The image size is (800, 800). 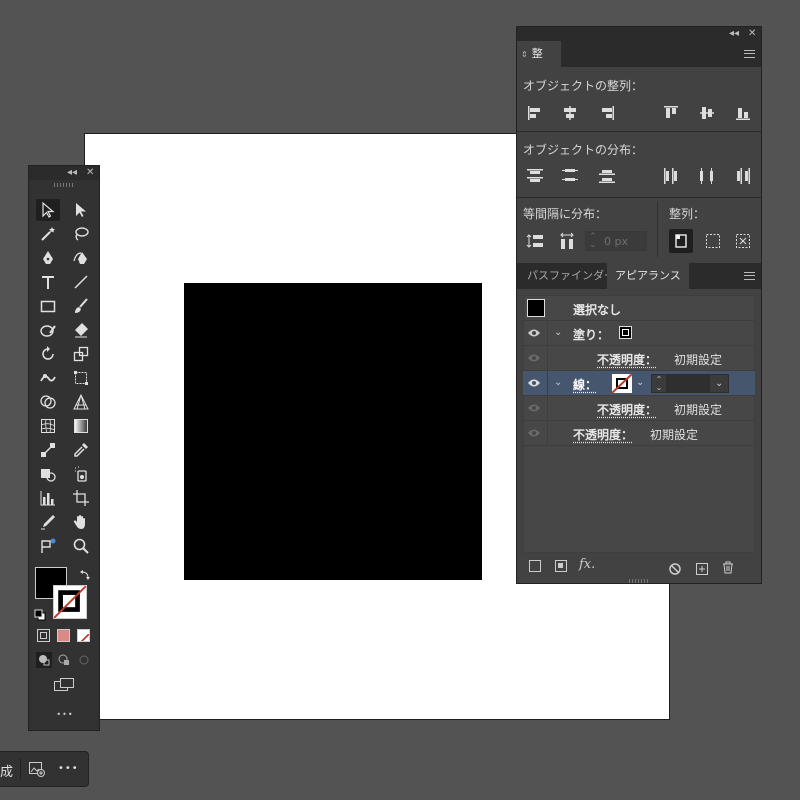 I want to click on swap-fill-stroke-icon, so click(x=85, y=573).